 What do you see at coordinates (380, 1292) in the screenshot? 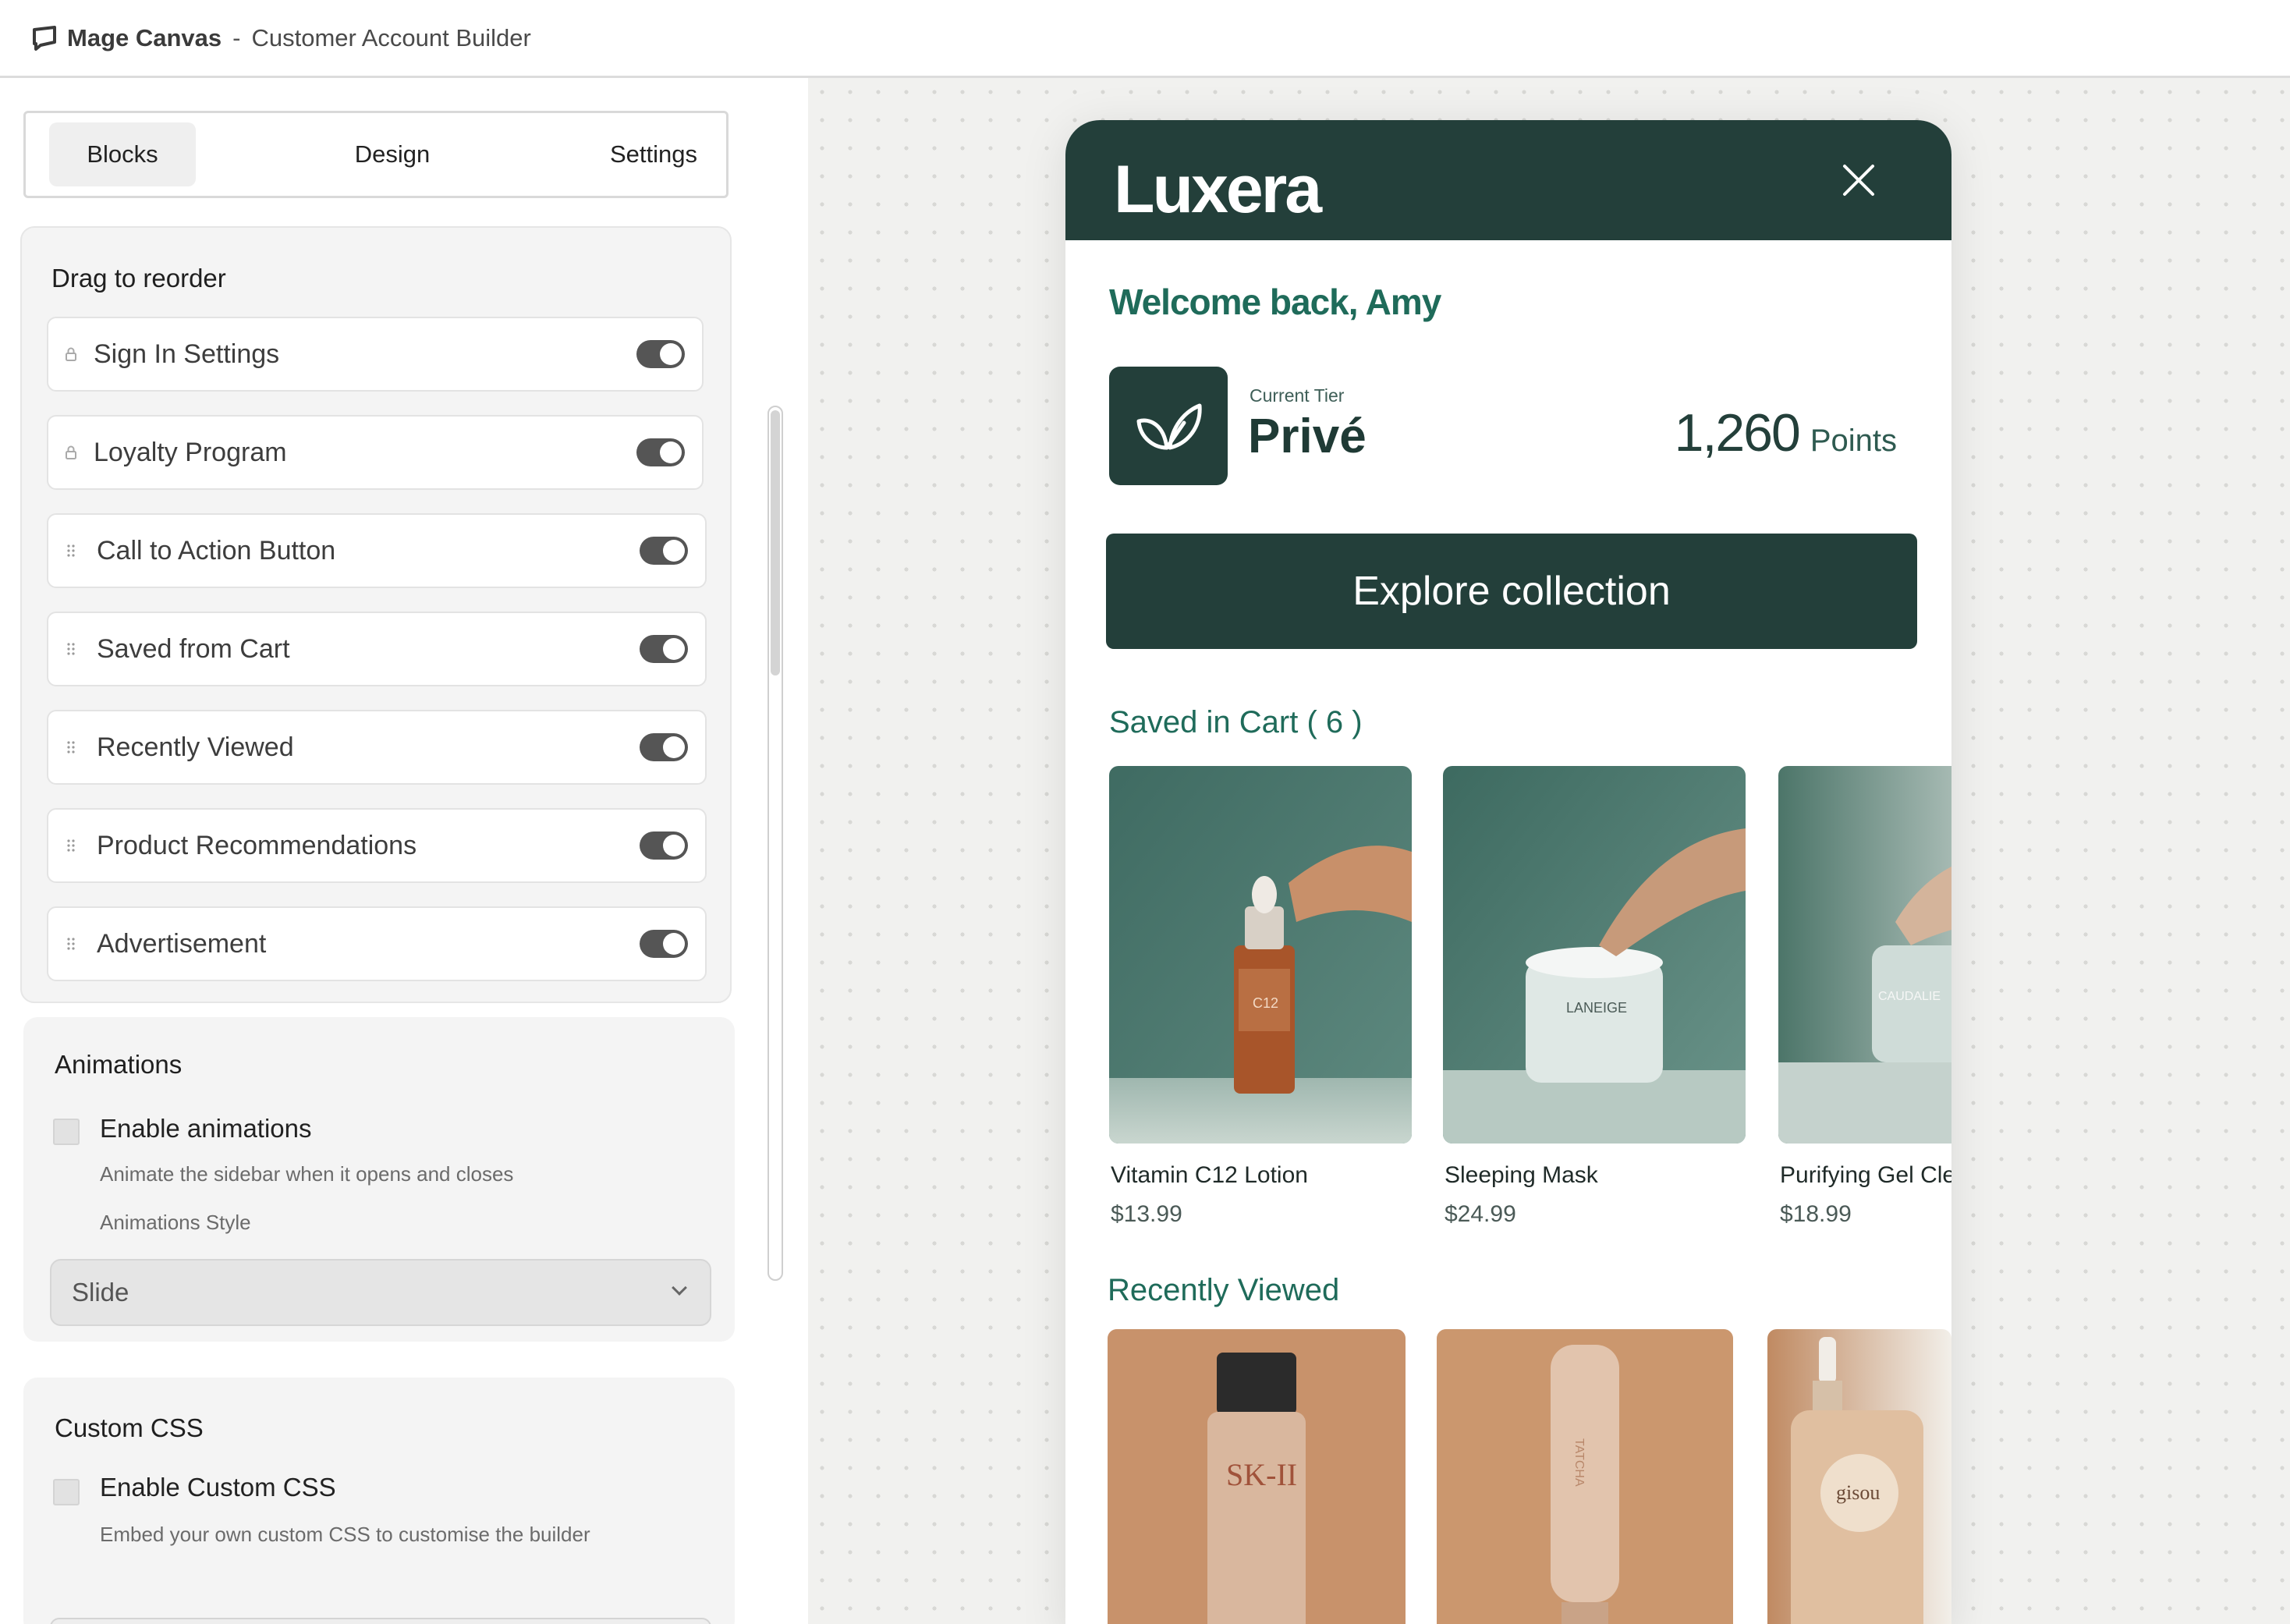
I see `animations-style-select: Slide` at bounding box center [380, 1292].